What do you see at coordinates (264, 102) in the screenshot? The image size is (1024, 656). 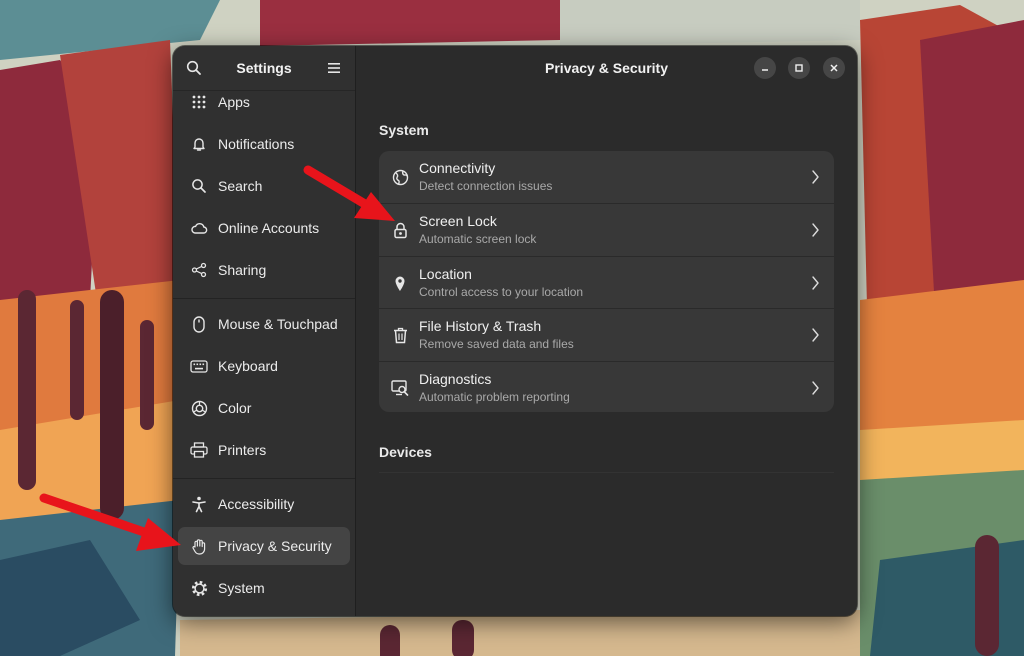 I see `sidebar-item-apps: Apps` at bounding box center [264, 102].